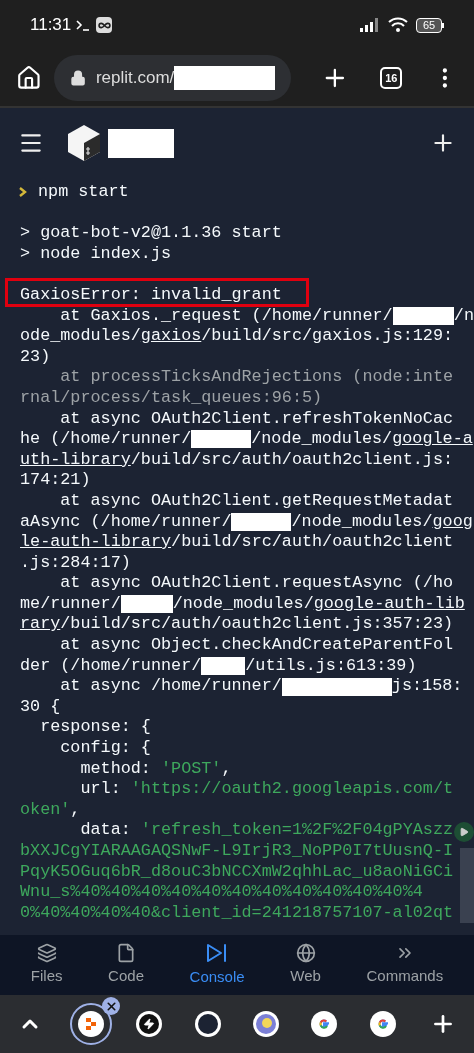 The image size is (474, 1053). What do you see at coordinates (297, 830) in the screenshot?
I see `string-literal: 'refresh_token=1%2F%2F04gPYAszz` at bounding box center [297, 830].